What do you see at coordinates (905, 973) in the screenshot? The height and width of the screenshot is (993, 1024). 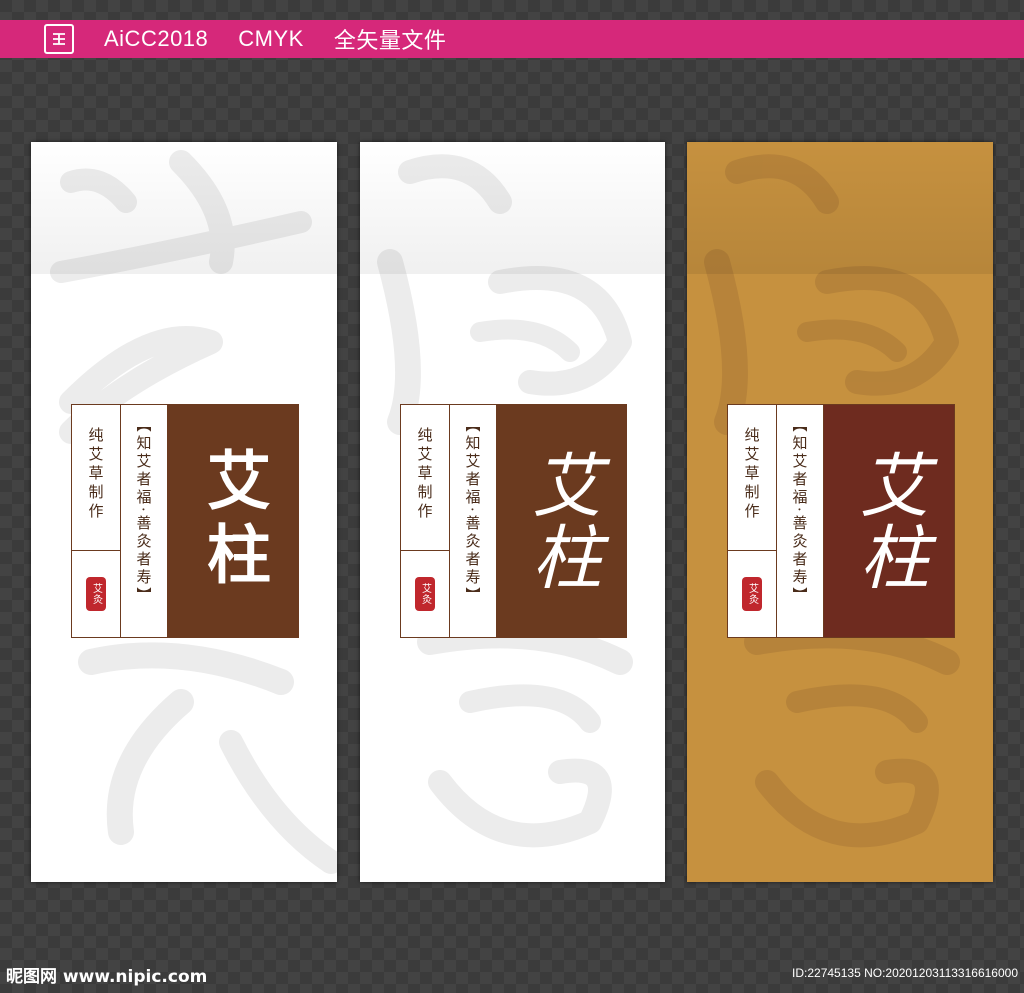 I see `image-id: ID:22745135 NO:20201203113316616000` at bounding box center [905, 973].